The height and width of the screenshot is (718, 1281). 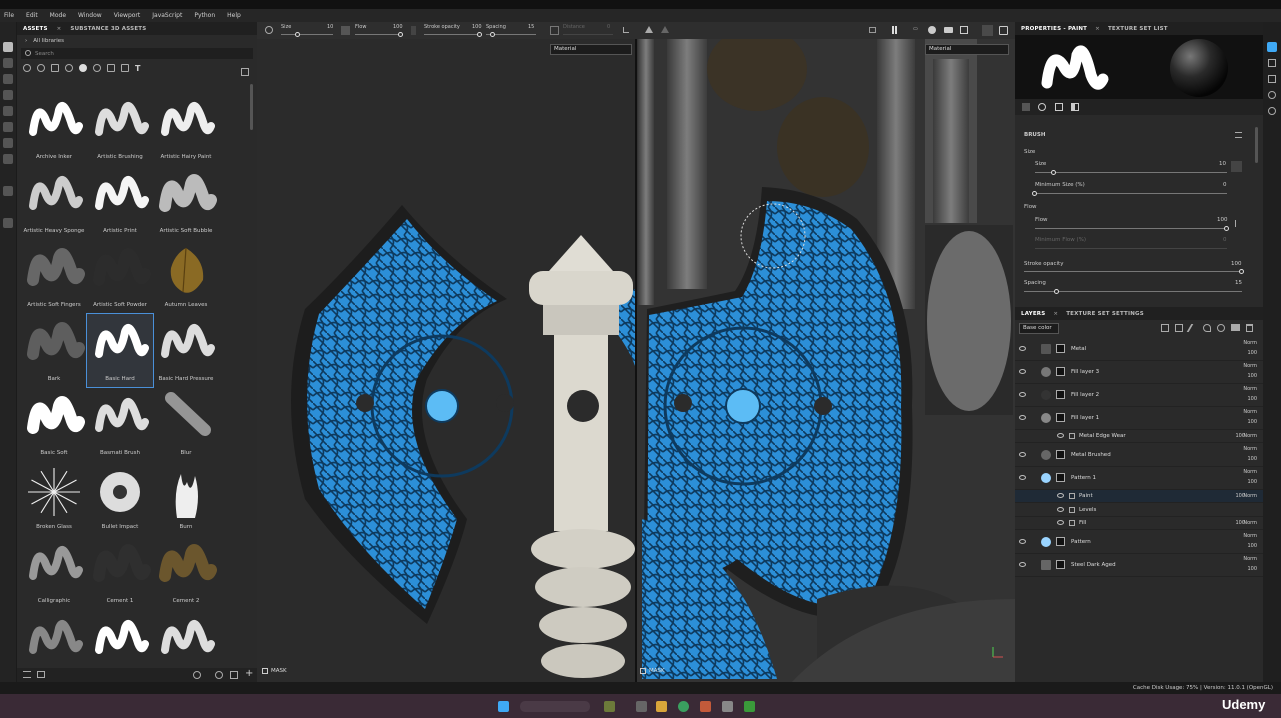 I want to click on right-viewport-channel-dropdown: Material, so click(x=967, y=49).